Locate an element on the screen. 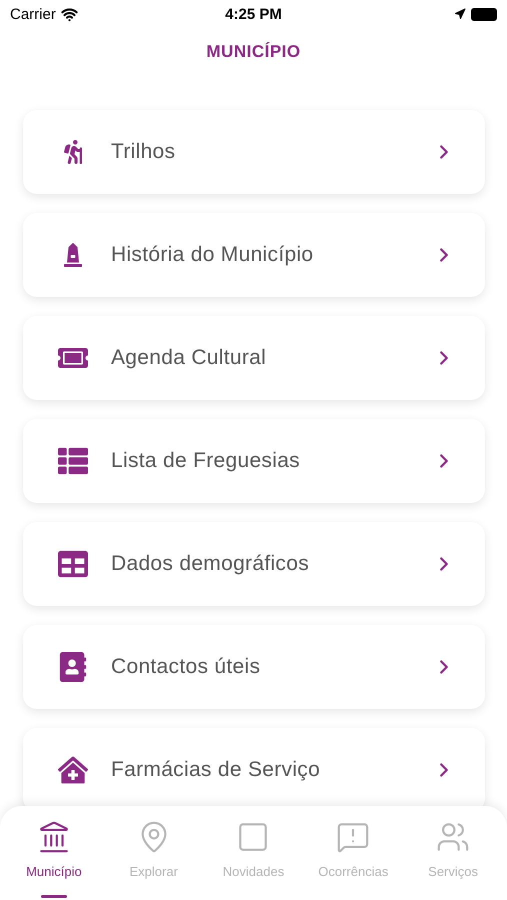  menu-card: Farmácias de Serviço is located at coordinates (254, 767).